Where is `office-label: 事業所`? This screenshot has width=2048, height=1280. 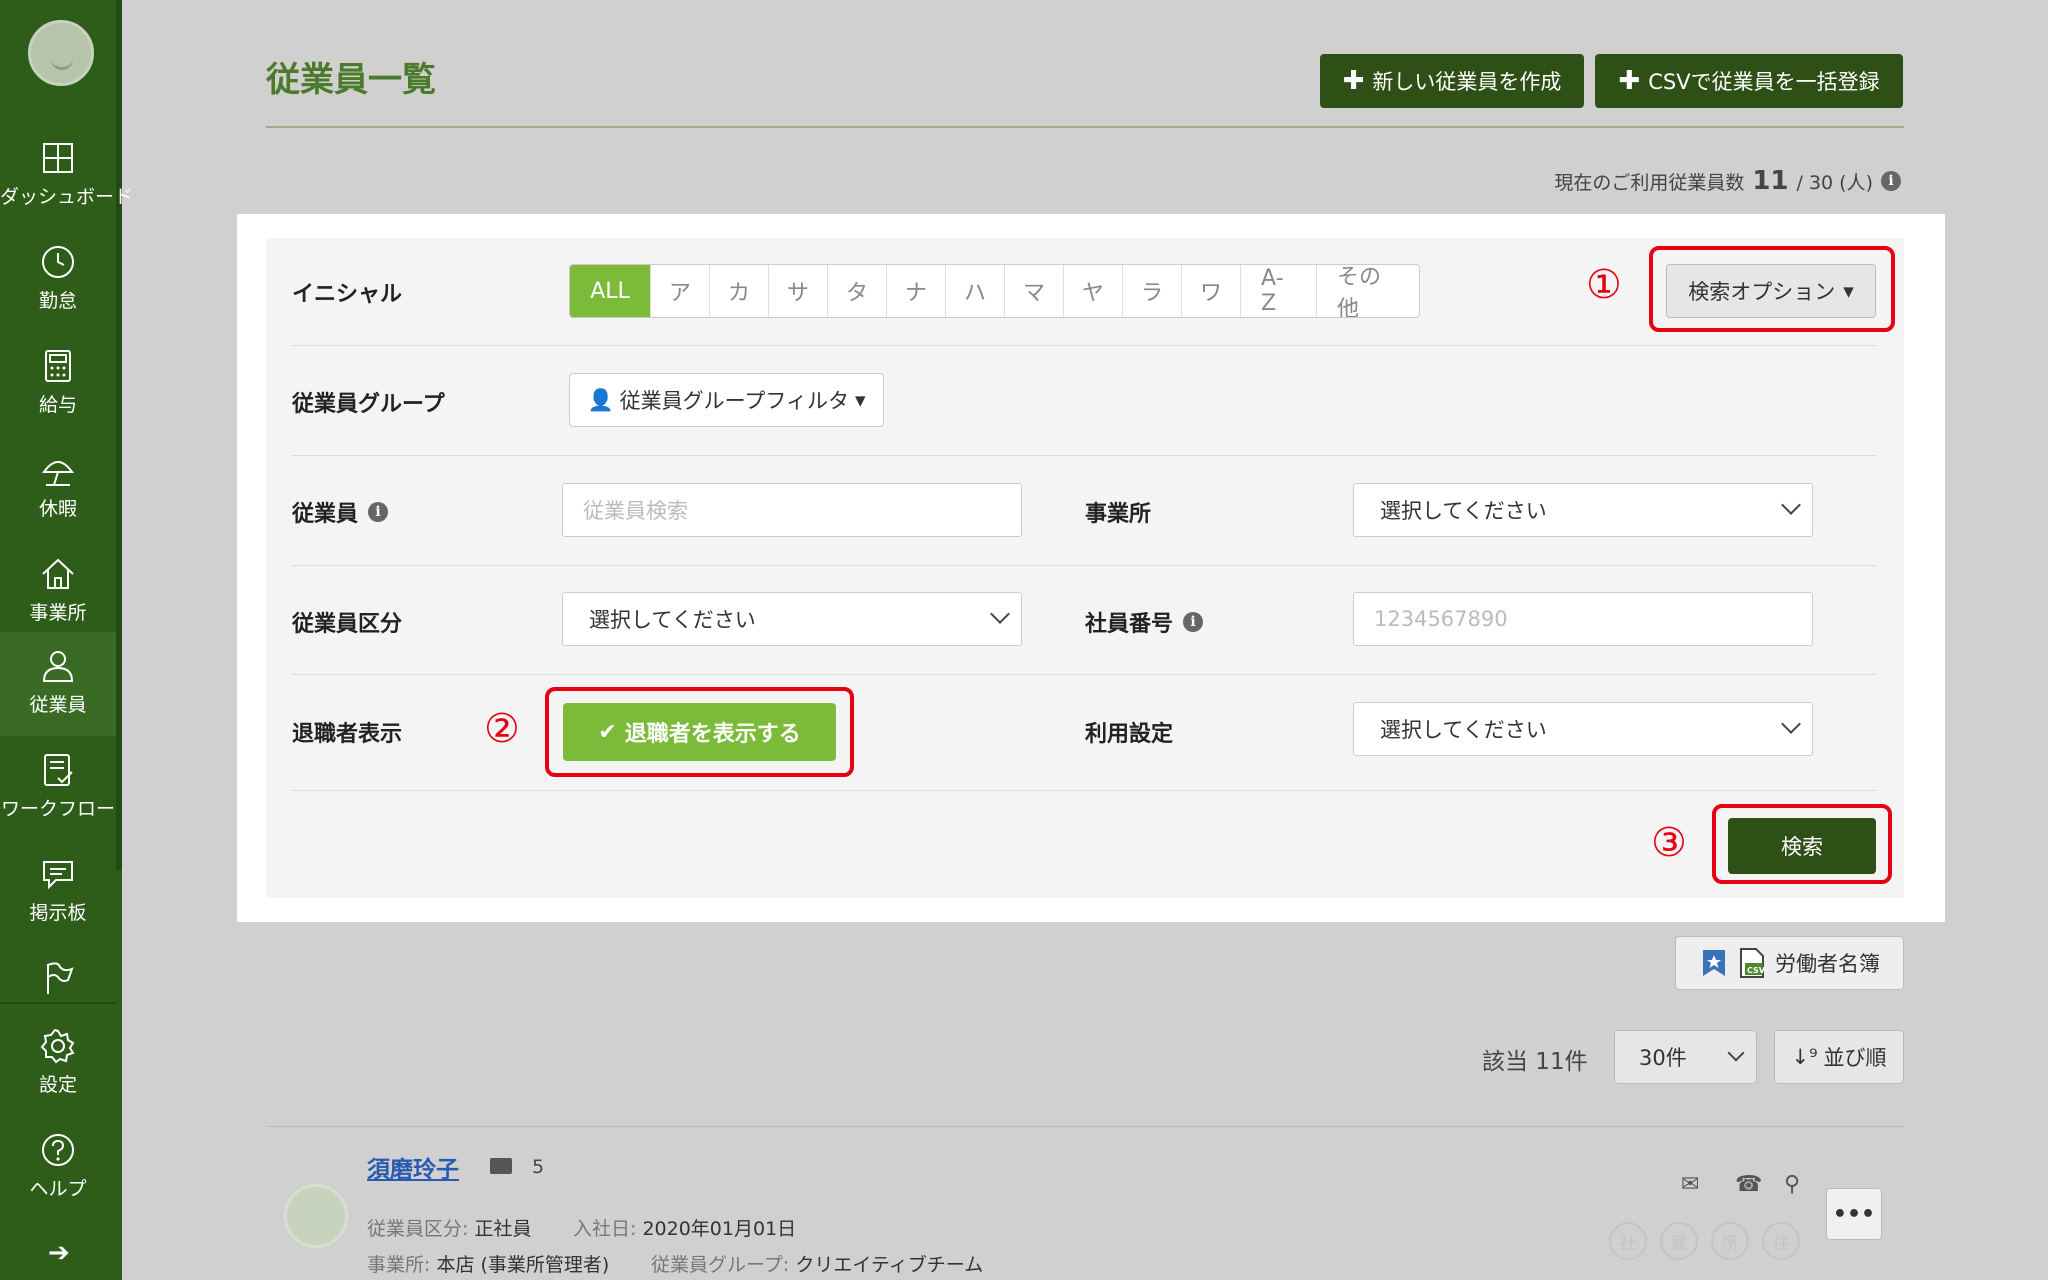
office-label: 事業所 is located at coordinates (1118, 514).